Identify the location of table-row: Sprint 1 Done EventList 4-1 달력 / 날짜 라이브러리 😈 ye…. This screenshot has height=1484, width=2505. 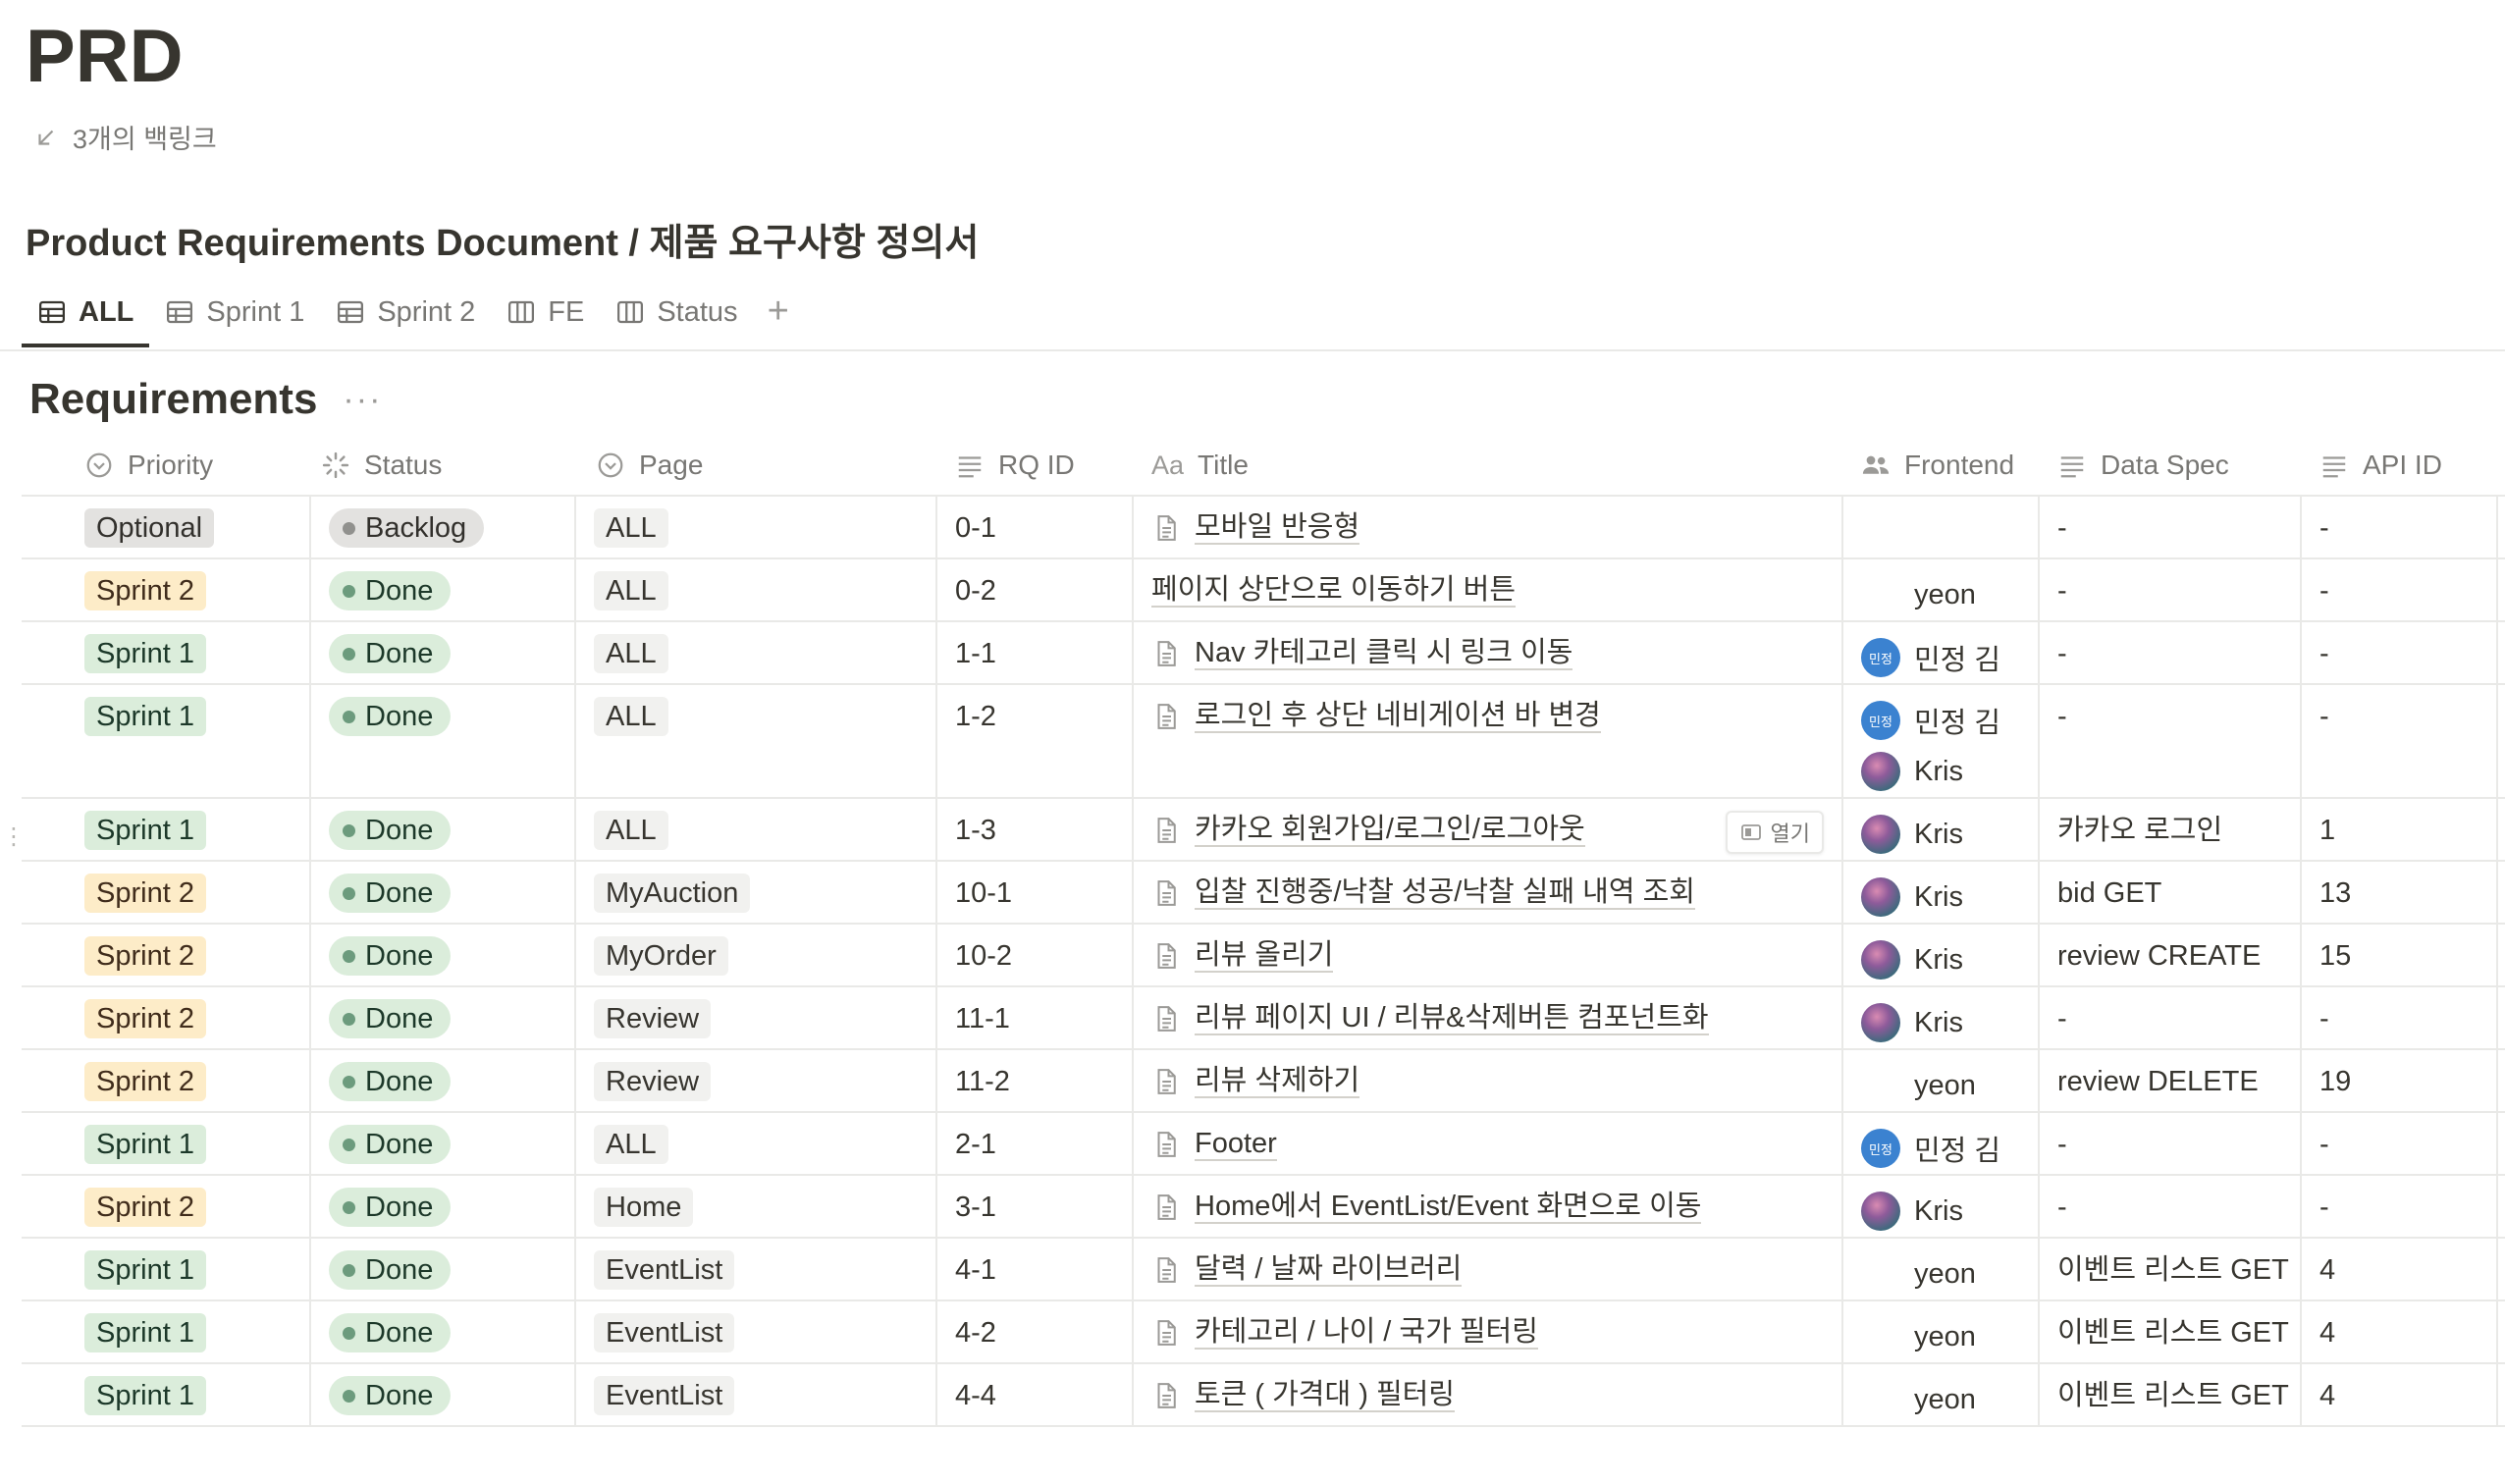
(1263, 1270).